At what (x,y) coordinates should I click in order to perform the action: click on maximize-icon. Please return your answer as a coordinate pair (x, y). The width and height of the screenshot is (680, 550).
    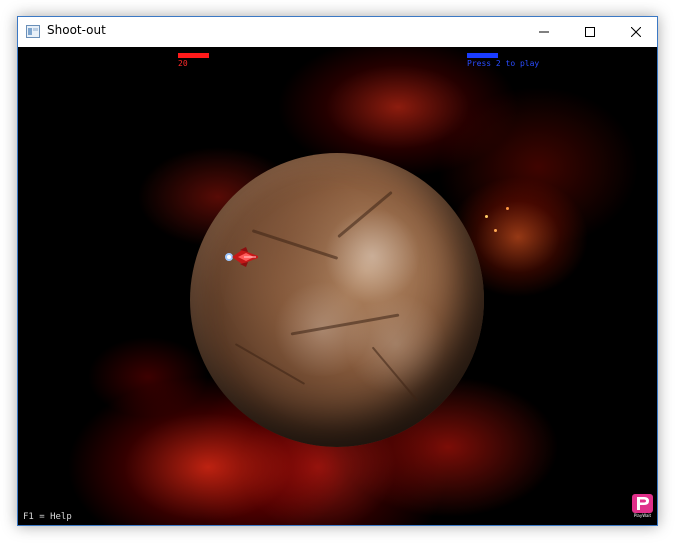
    Looking at the image, I should click on (590, 32).